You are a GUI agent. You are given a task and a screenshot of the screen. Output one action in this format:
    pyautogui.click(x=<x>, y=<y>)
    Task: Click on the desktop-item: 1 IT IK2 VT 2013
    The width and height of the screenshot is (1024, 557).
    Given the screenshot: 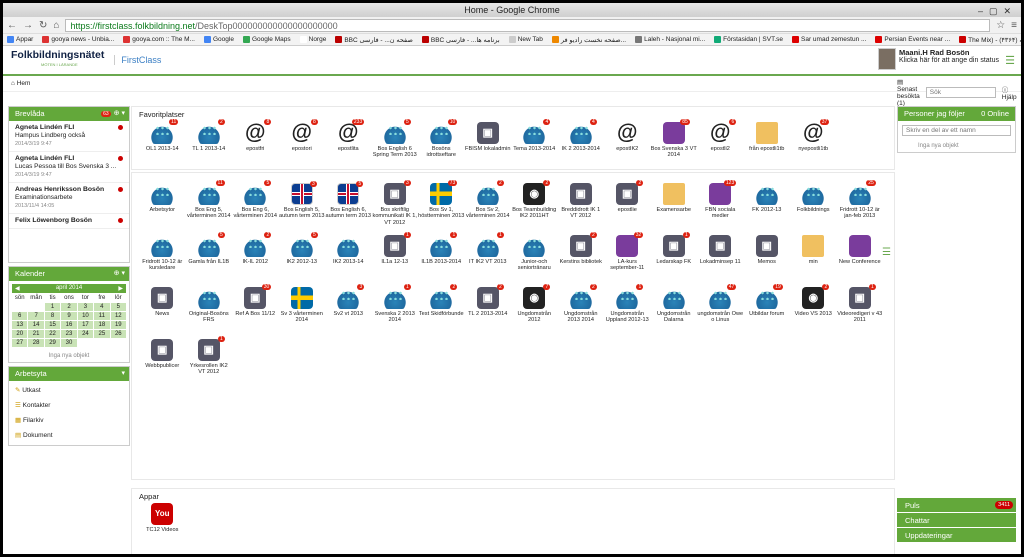 What is the action you would take?
    pyautogui.click(x=488, y=258)
    